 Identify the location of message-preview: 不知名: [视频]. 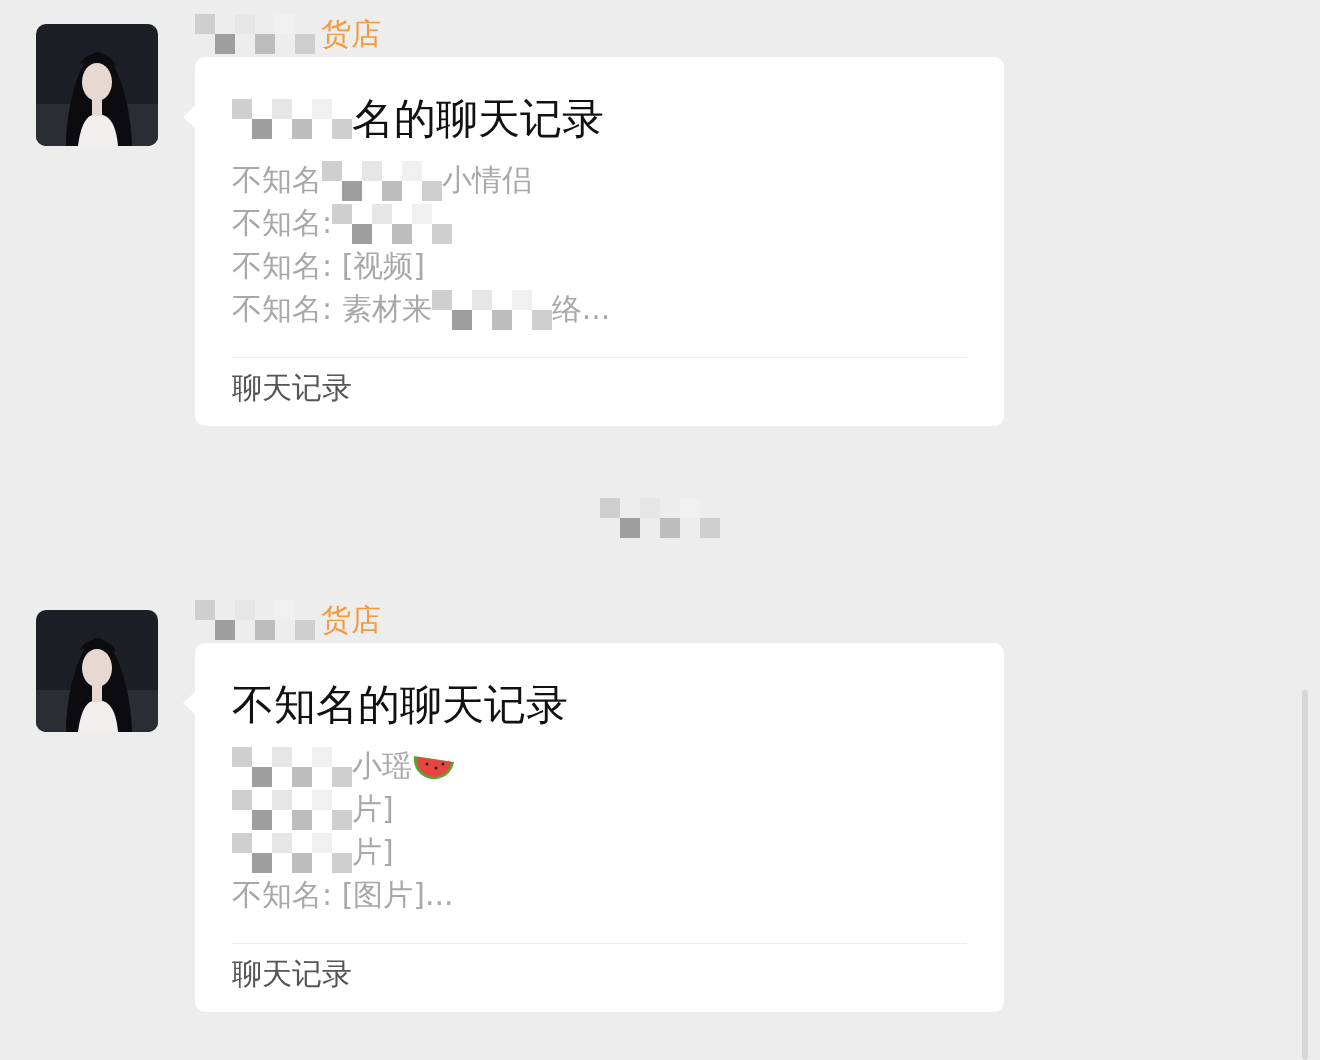
(329, 266).